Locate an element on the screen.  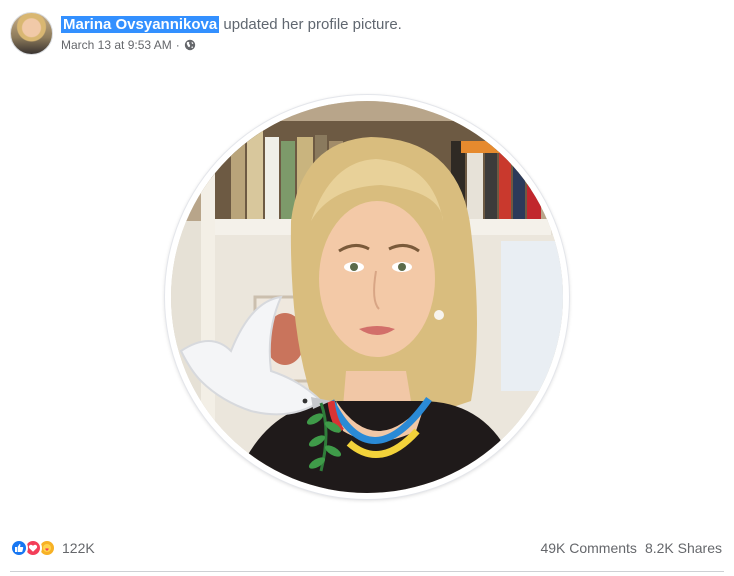
globe-icon is located at coordinates (190, 45).